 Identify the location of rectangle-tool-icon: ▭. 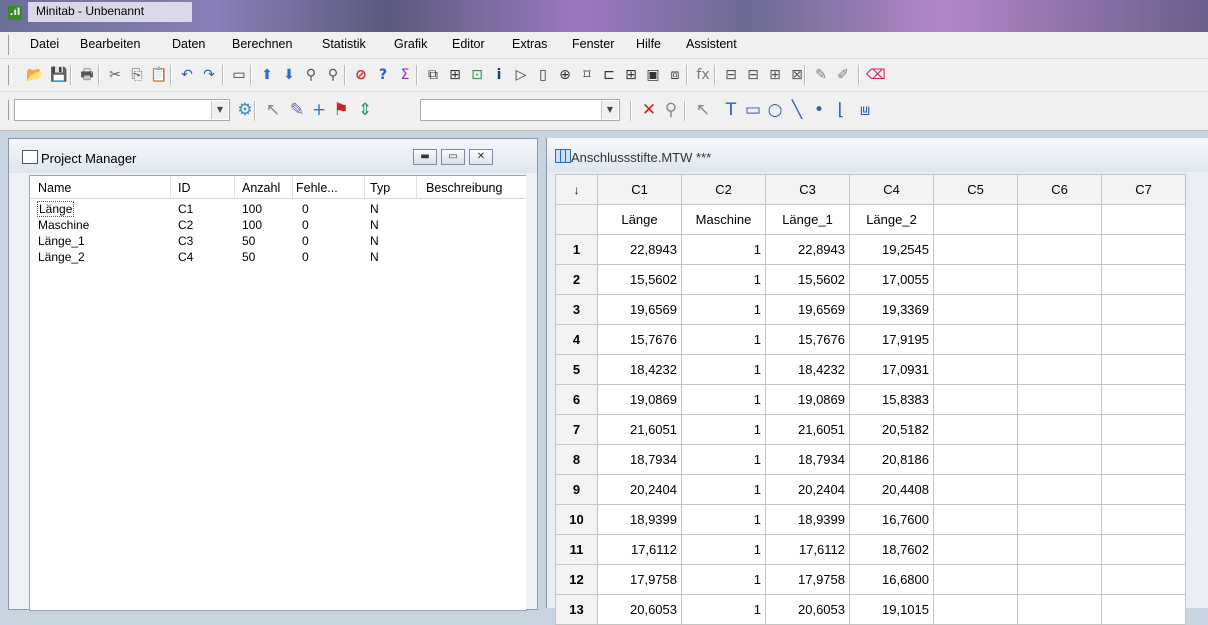
(753, 110).